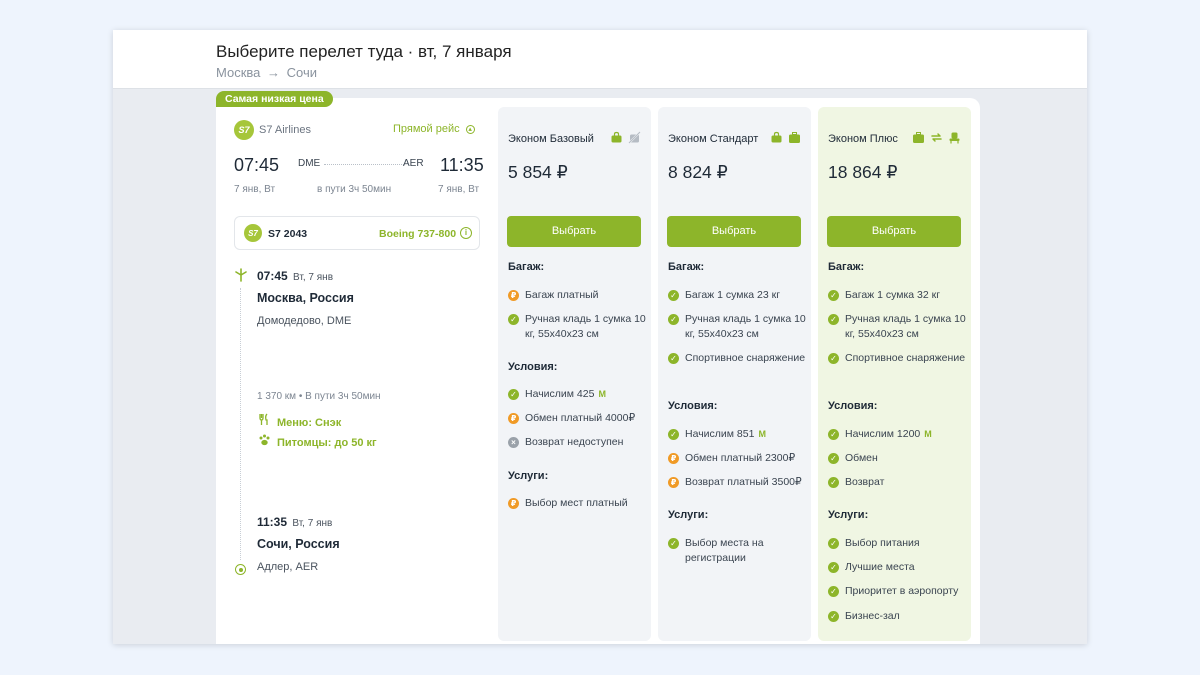 The height and width of the screenshot is (675, 1200). Describe the element at coordinates (737, 482) in the screenshot. I see `feature-item: ₽ Возврат платный 3500₽` at that location.